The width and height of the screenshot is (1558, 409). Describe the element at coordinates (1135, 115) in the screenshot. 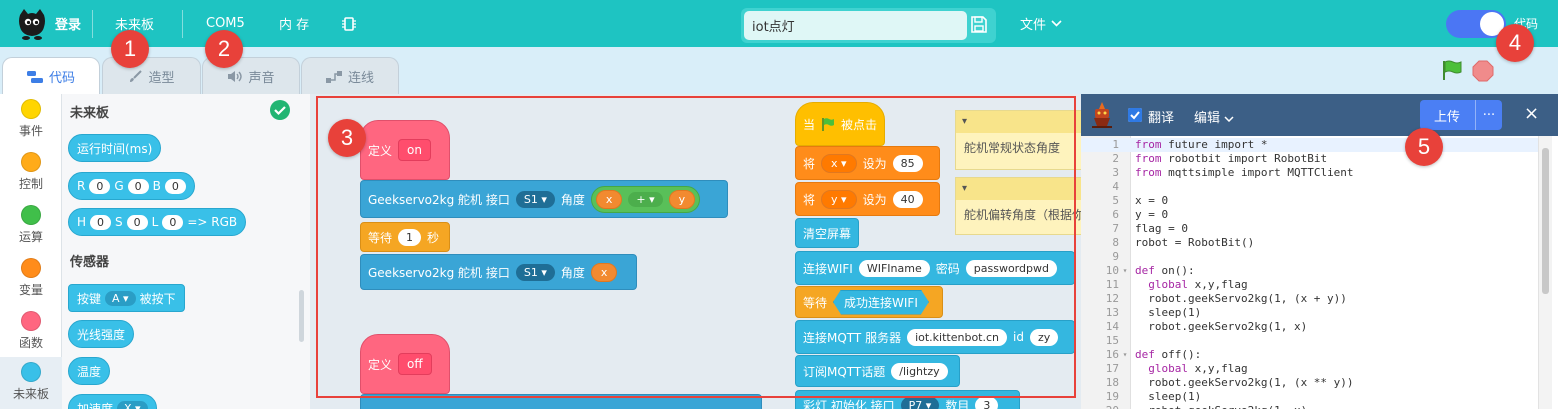

I see `translate-checkbox` at that location.